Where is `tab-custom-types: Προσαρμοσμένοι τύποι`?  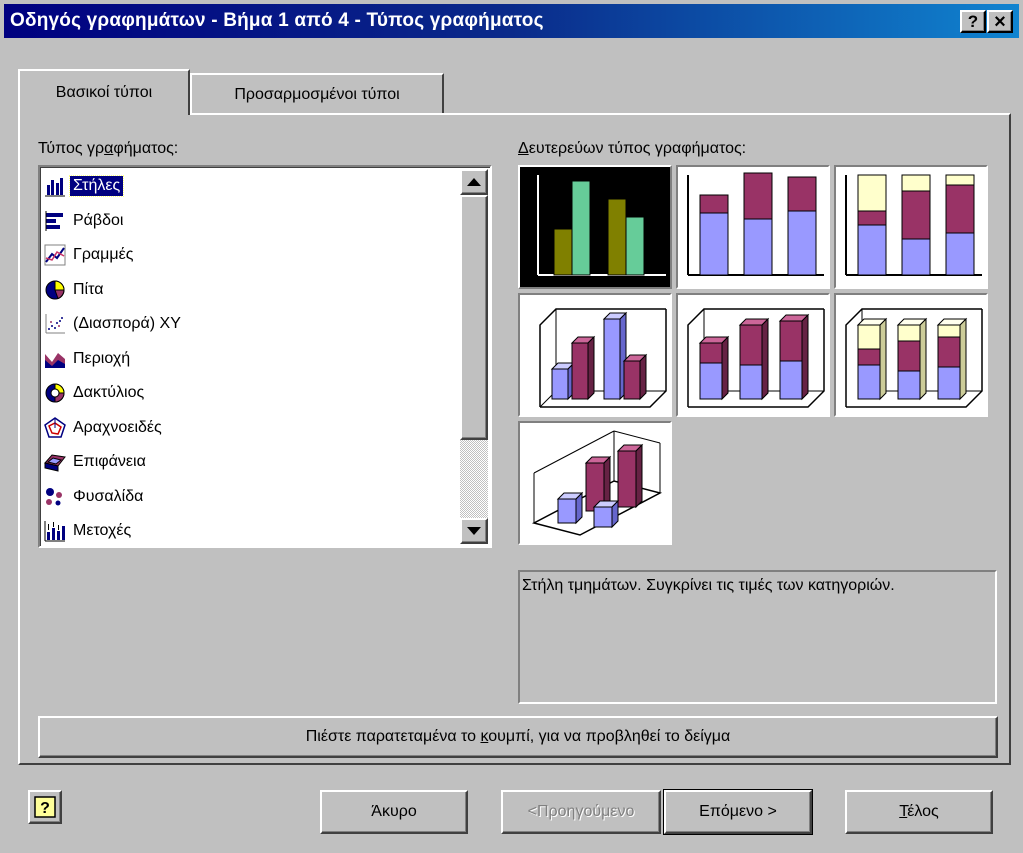 tab-custom-types: Προσαρμοσμένοι τύποι is located at coordinates (317, 94).